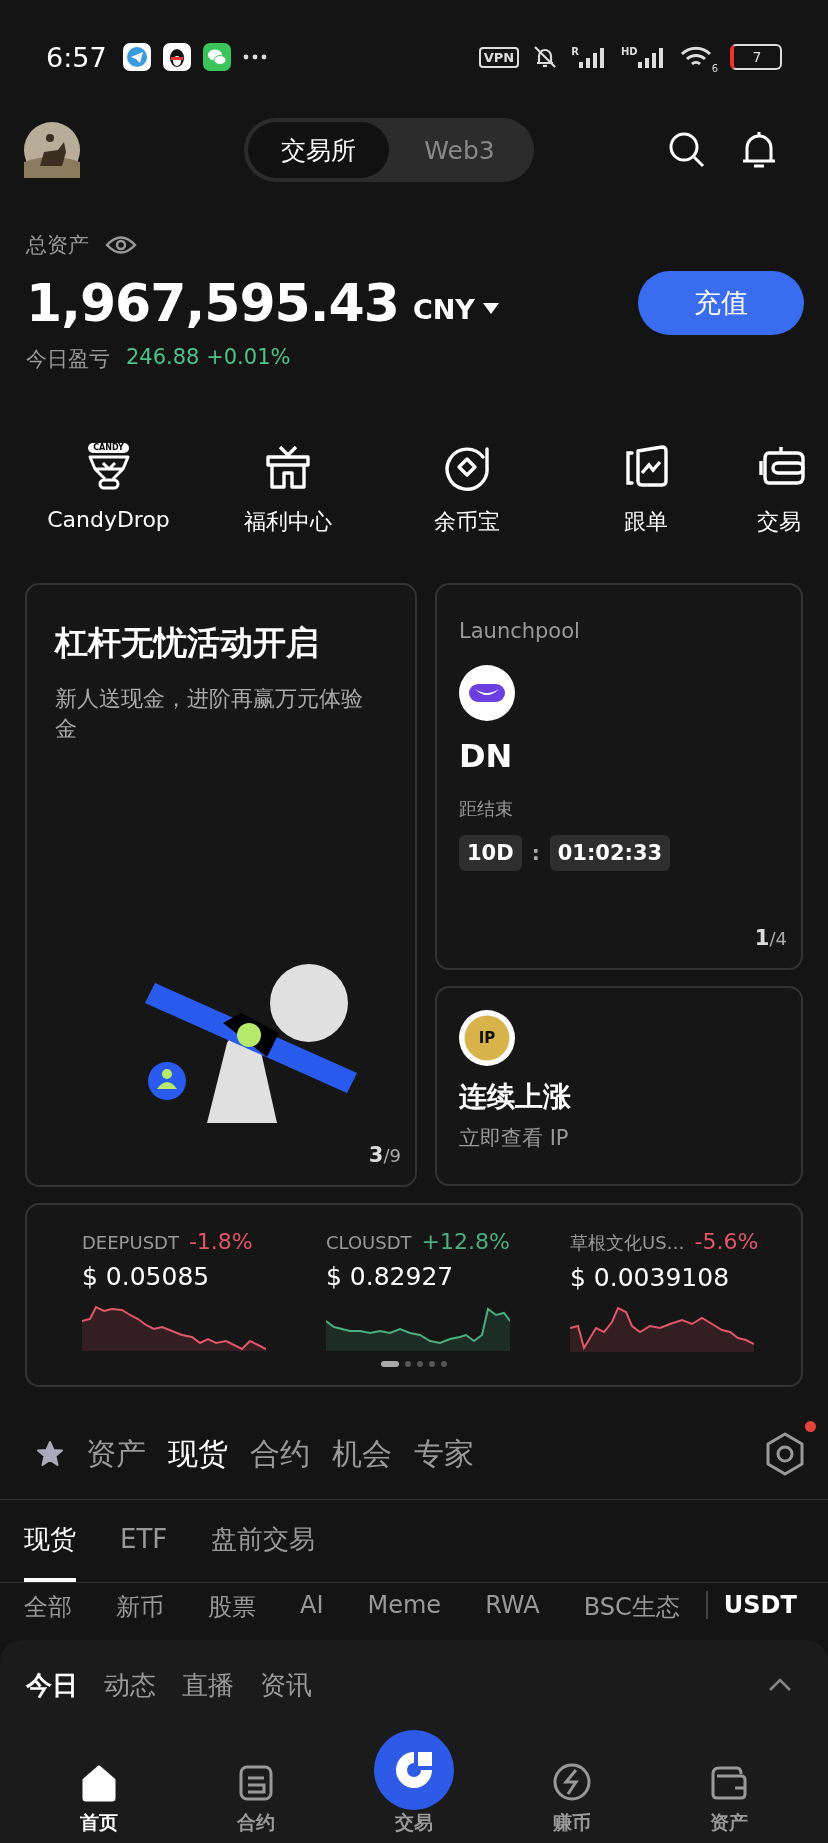 This screenshot has width=828, height=1843. What do you see at coordinates (404, 1605) in the screenshot?
I see `category-filter: Meme` at bounding box center [404, 1605].